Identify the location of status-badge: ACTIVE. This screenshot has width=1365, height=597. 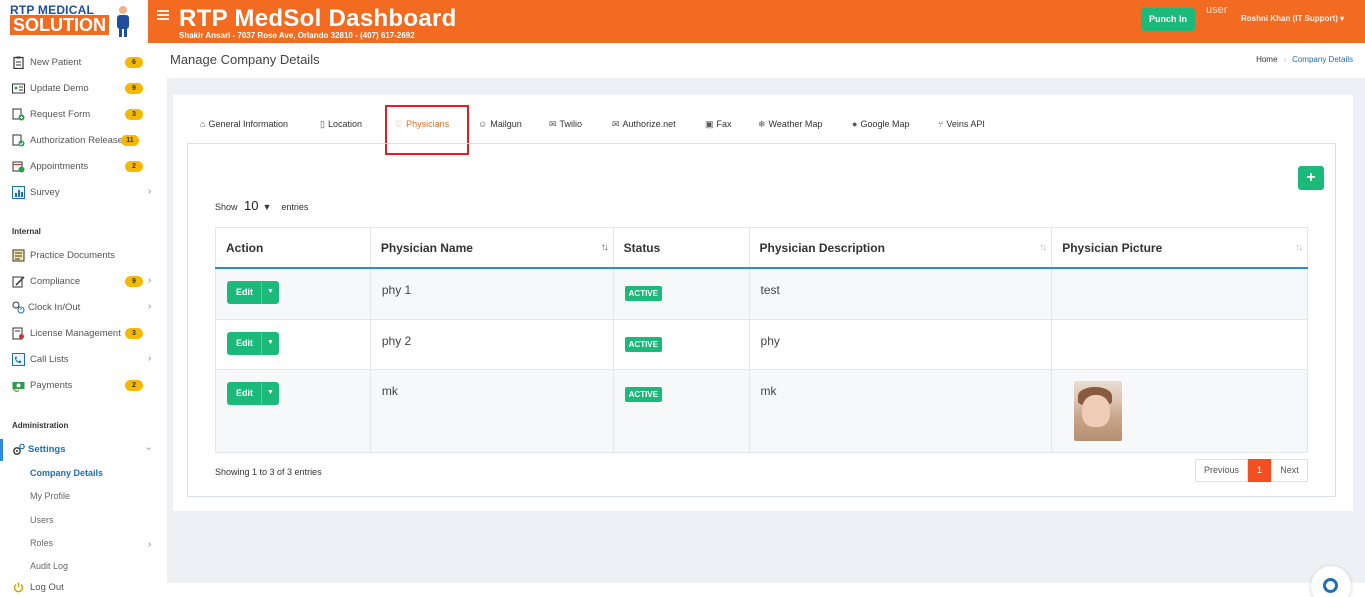
(643, 344).